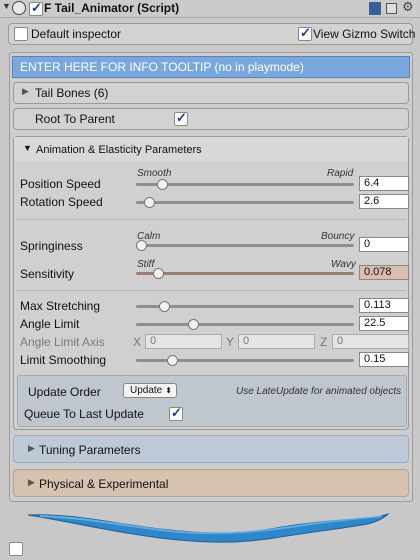 The height and width of the screenshot is (560, 420). I want to click on position-speed-max-label: Rapid, so click(340, 173).